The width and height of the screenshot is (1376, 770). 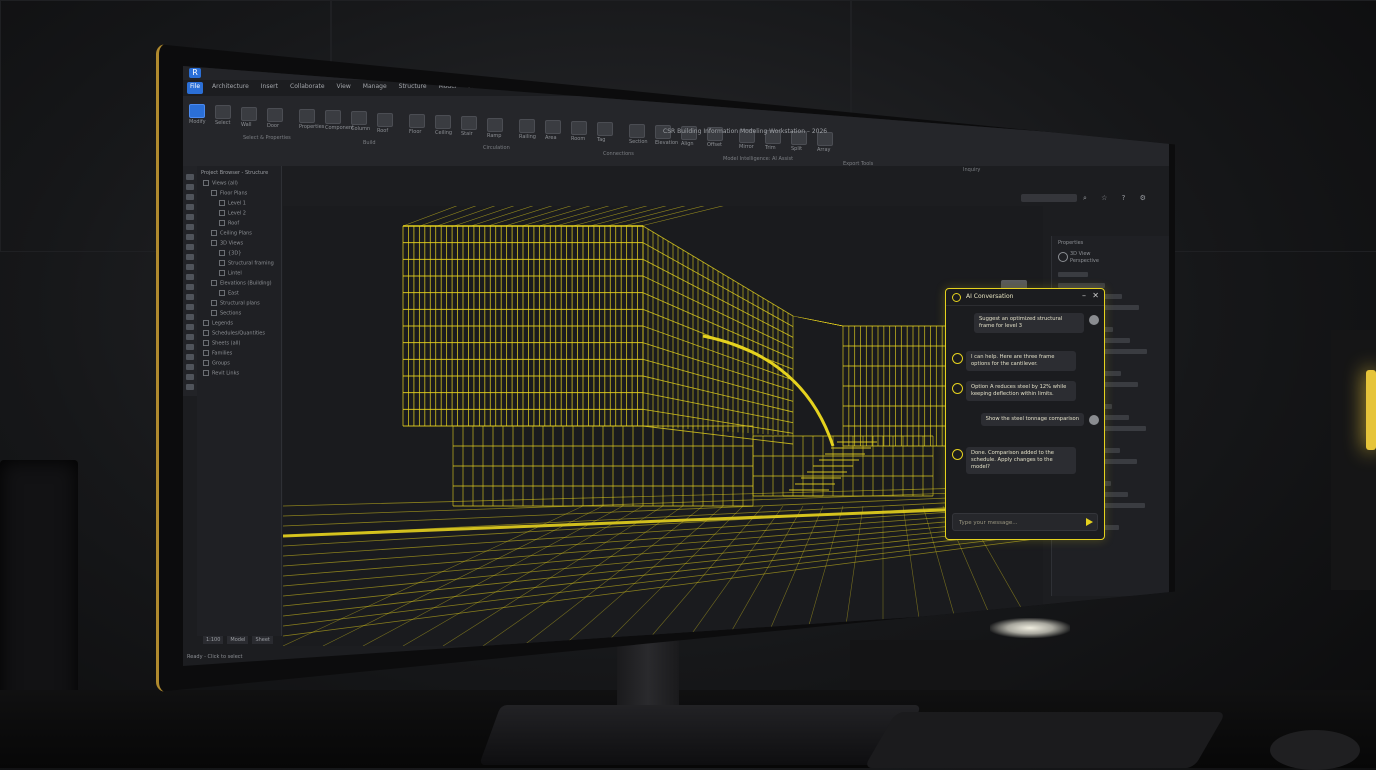 What do you see at coordinates (637, 130) in the screenshot?
I see `ribbon-tool-section-button` at bounding box center [637, 130].